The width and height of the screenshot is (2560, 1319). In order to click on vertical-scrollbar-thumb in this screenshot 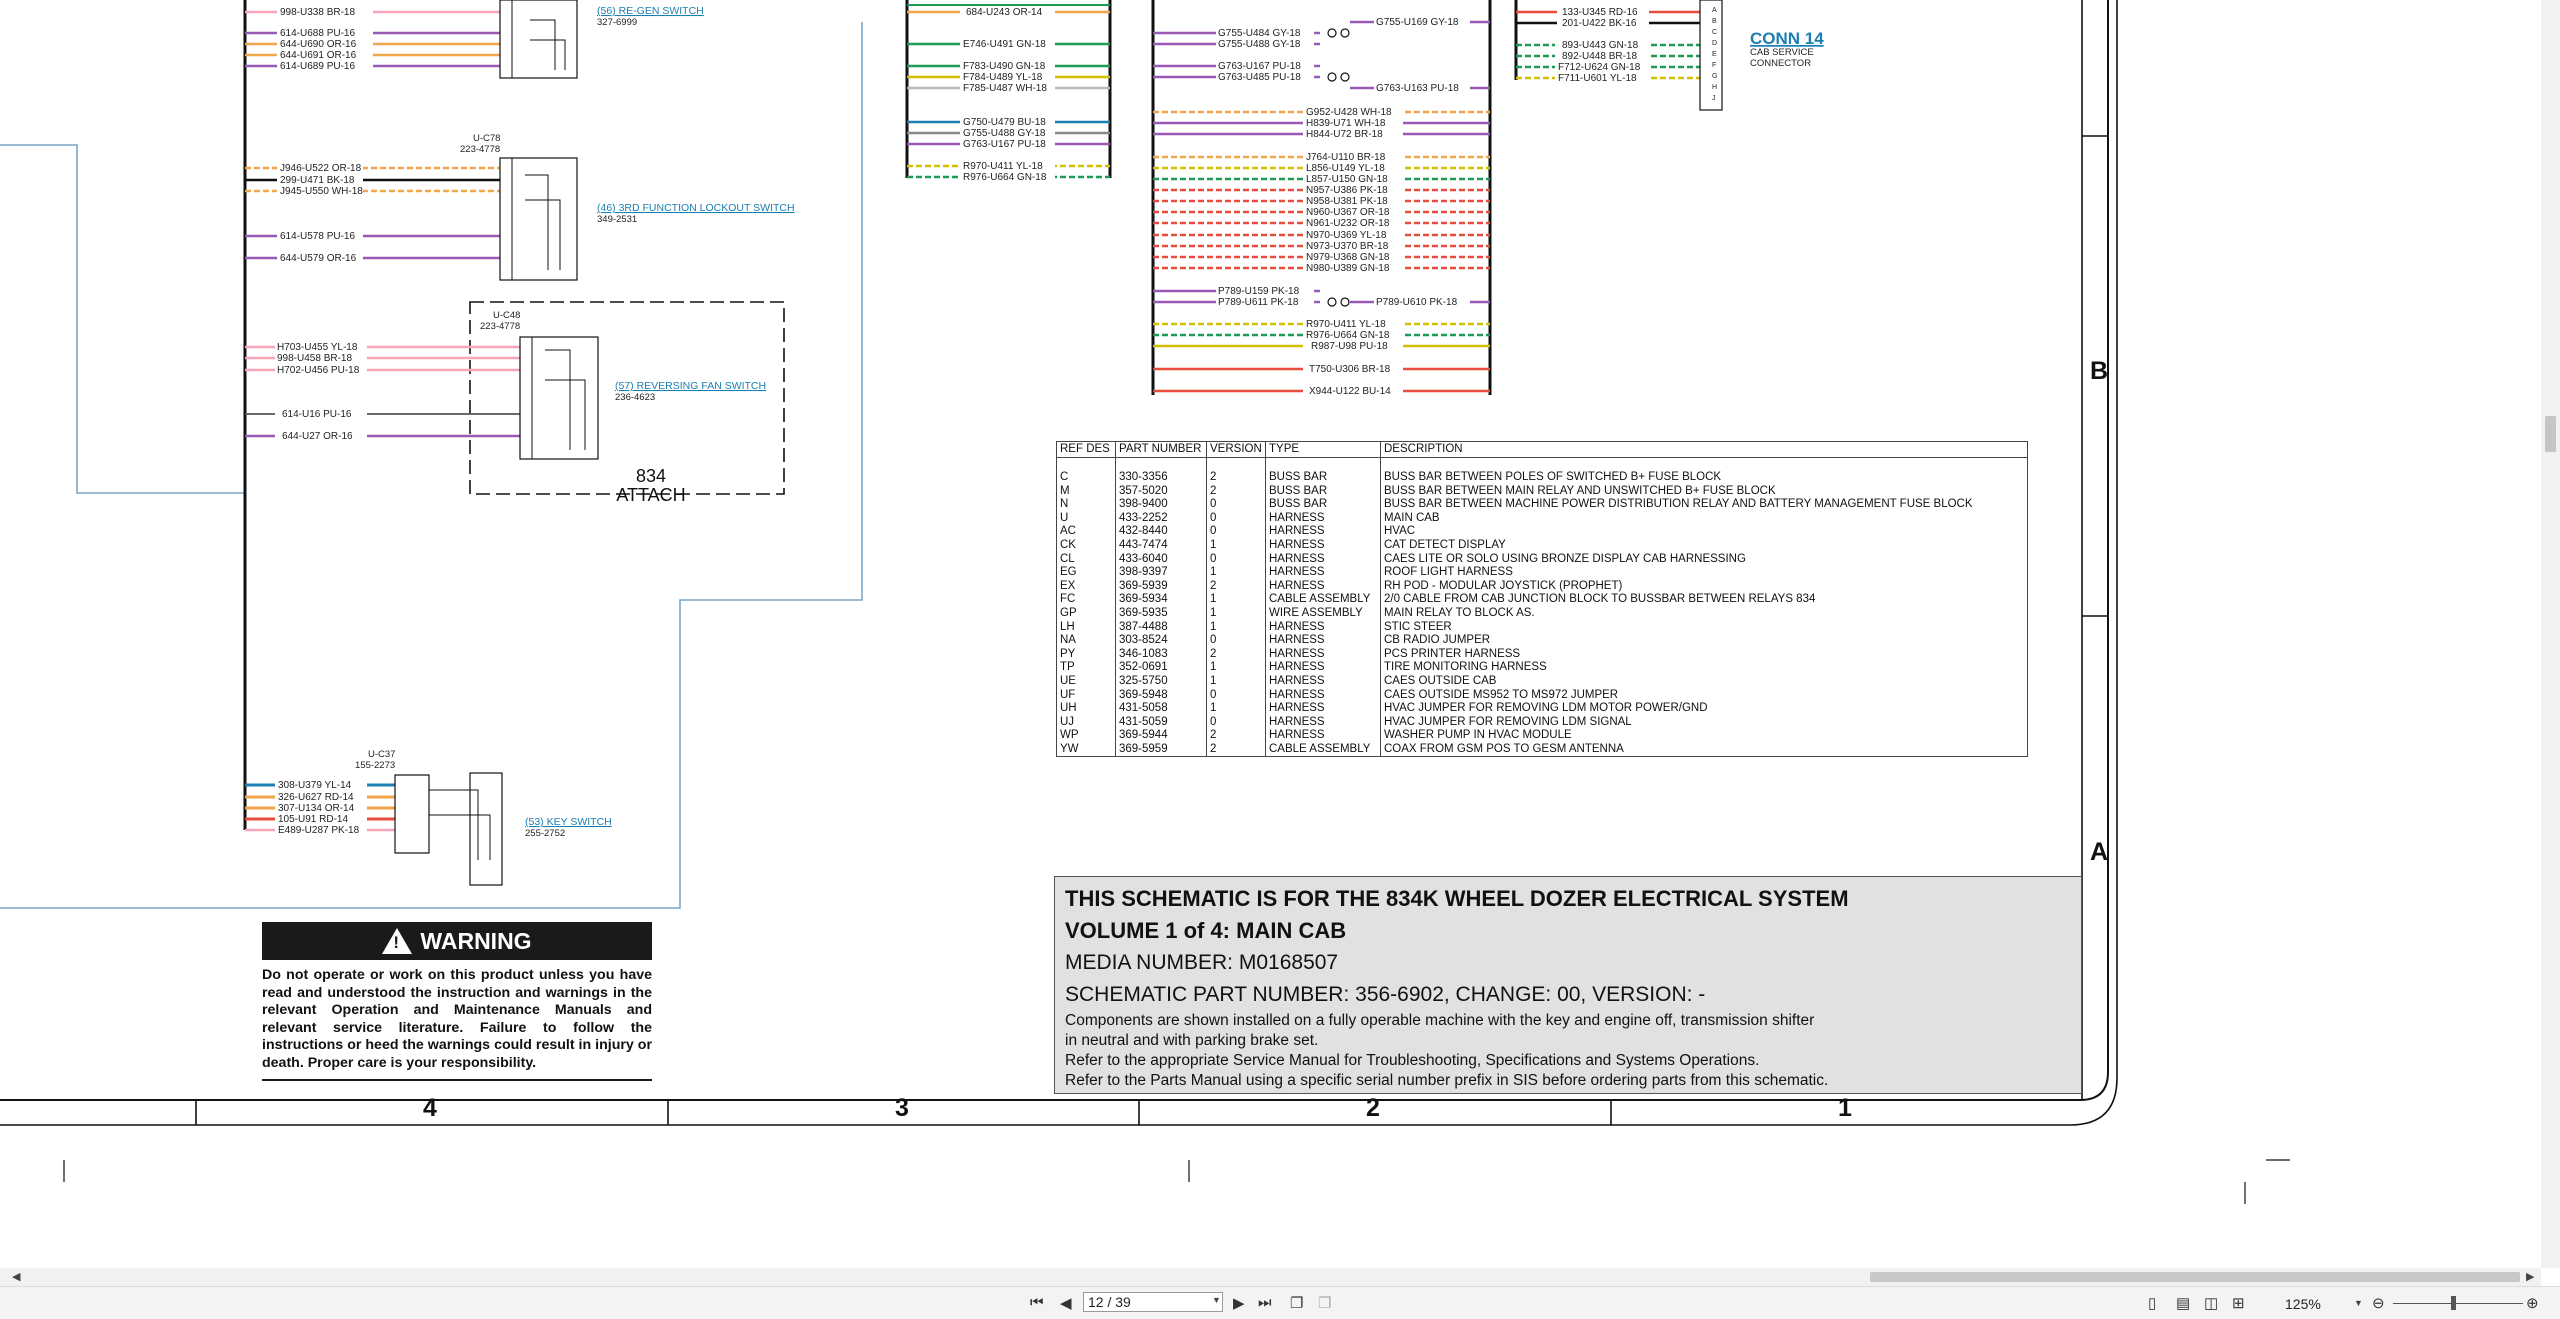, I will do `click(2550, 434)`.